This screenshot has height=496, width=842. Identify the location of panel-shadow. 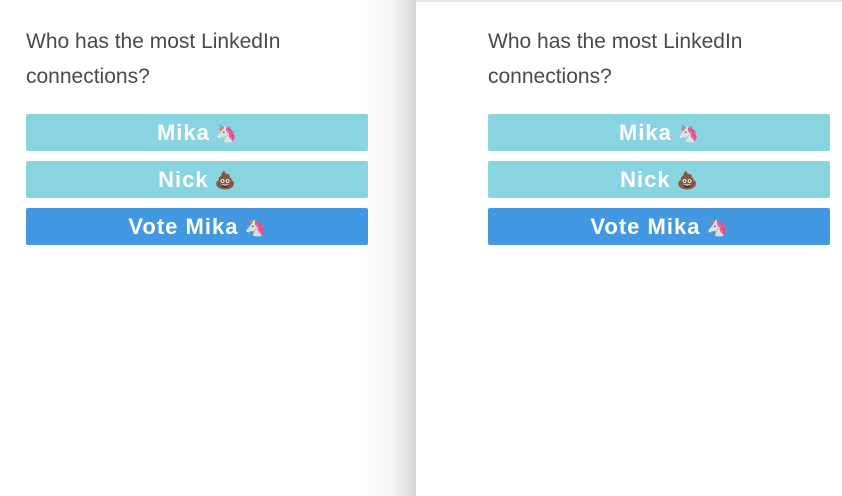
(387, 248).